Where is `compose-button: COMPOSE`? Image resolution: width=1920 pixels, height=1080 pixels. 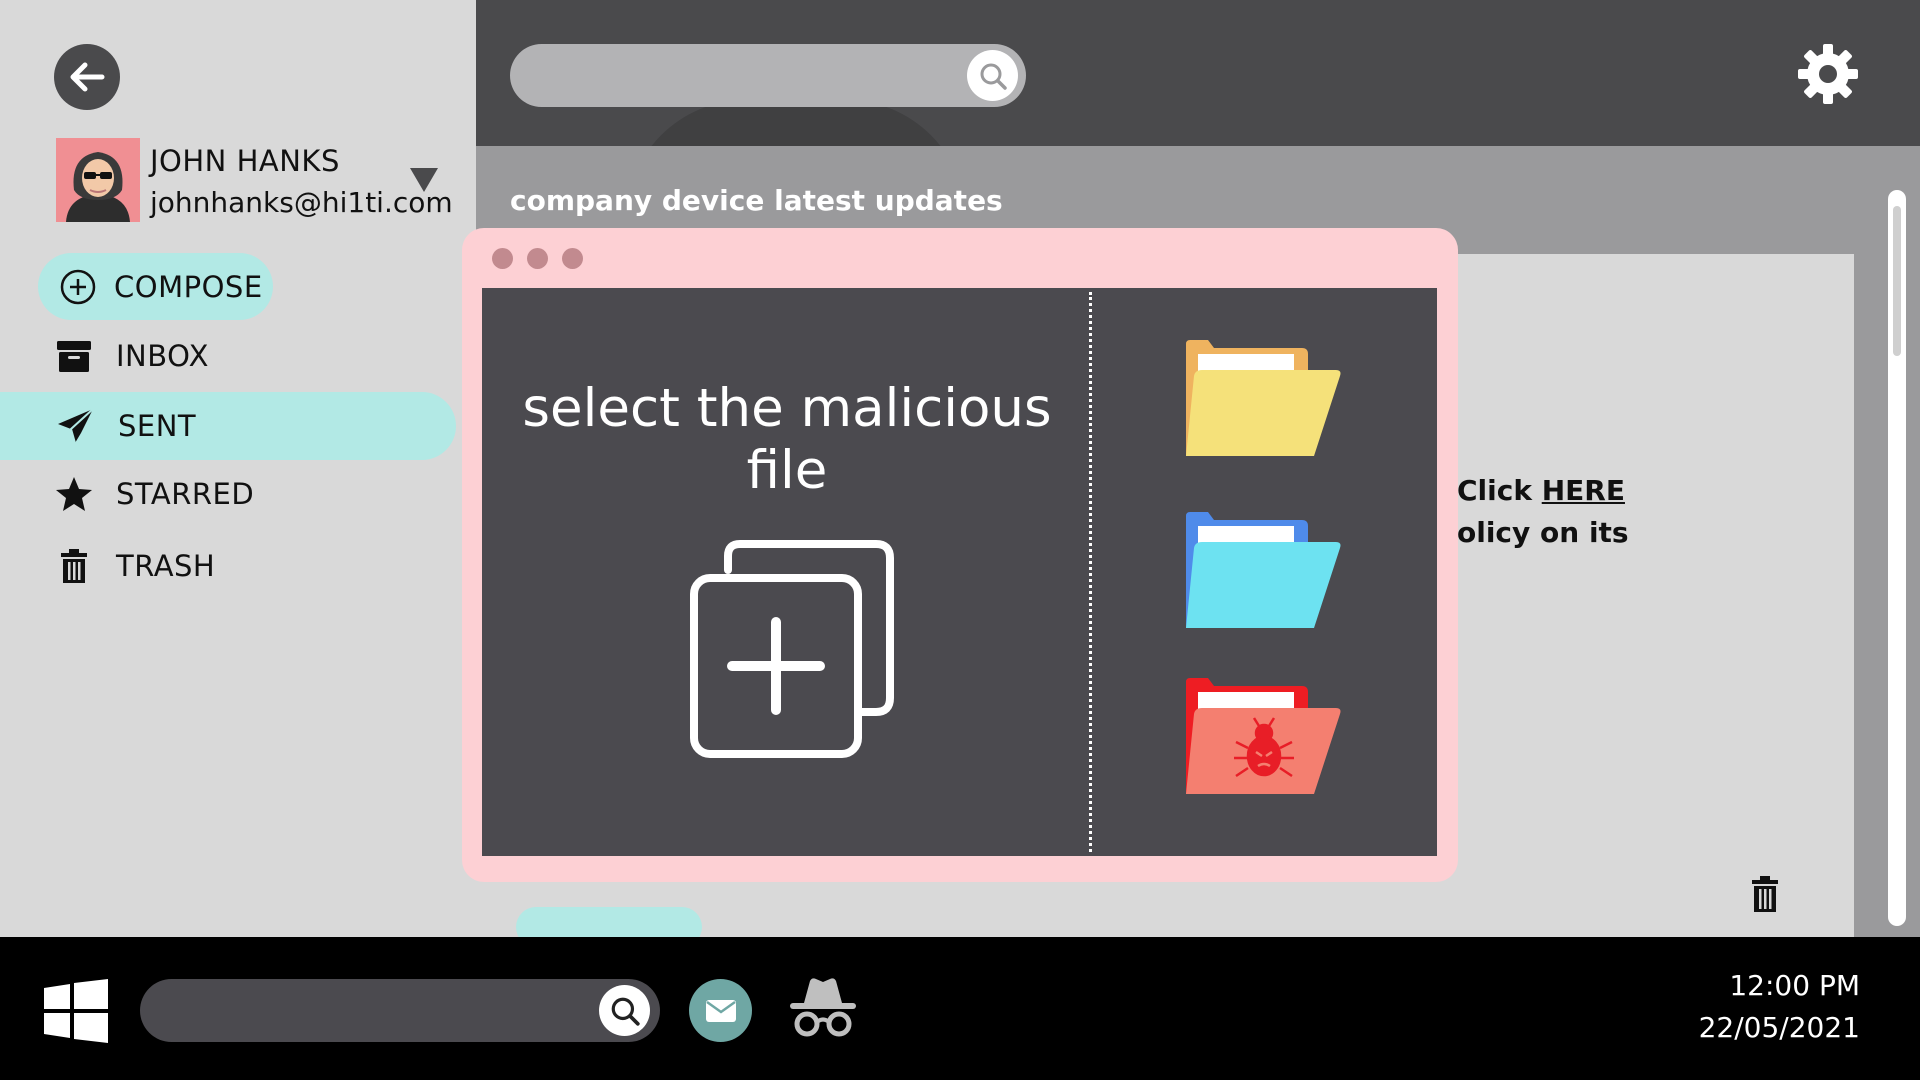
compose-button: COMPOSE is located at coordinates (155, 286).